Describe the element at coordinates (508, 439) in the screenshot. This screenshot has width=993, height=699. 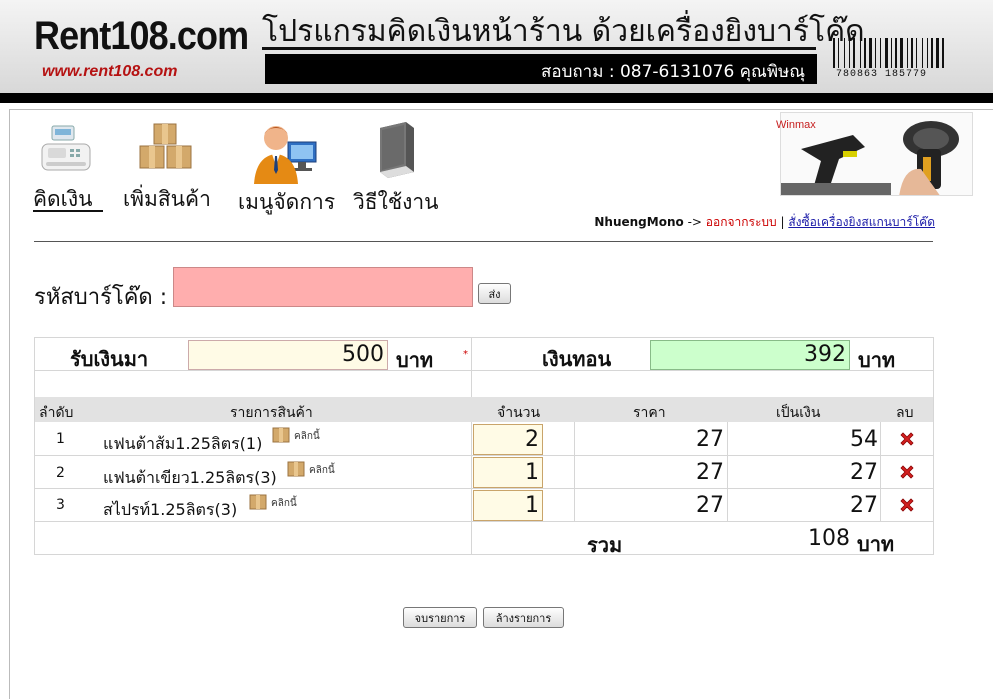
I see `qty-input: 2` at that location.